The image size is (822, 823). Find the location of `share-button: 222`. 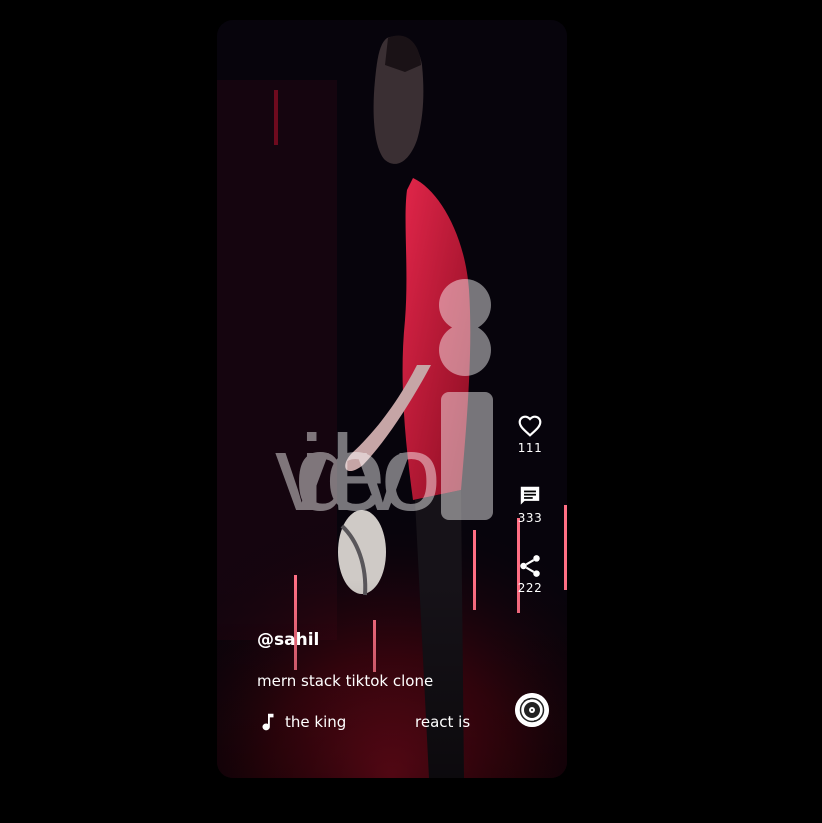

share-button: 222 is located at coordinates (530, 588).